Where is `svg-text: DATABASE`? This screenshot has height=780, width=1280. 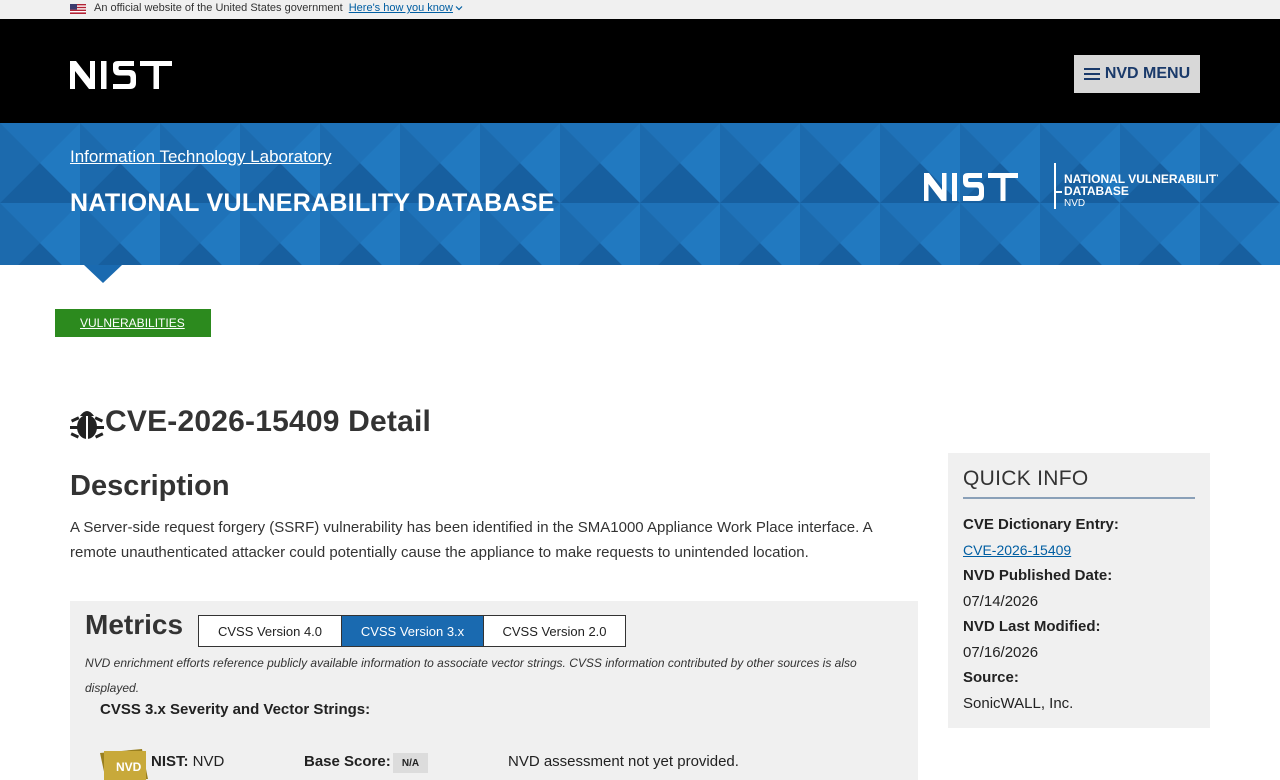 svg-text: DATABASE is located at coordinates (1096, 191).